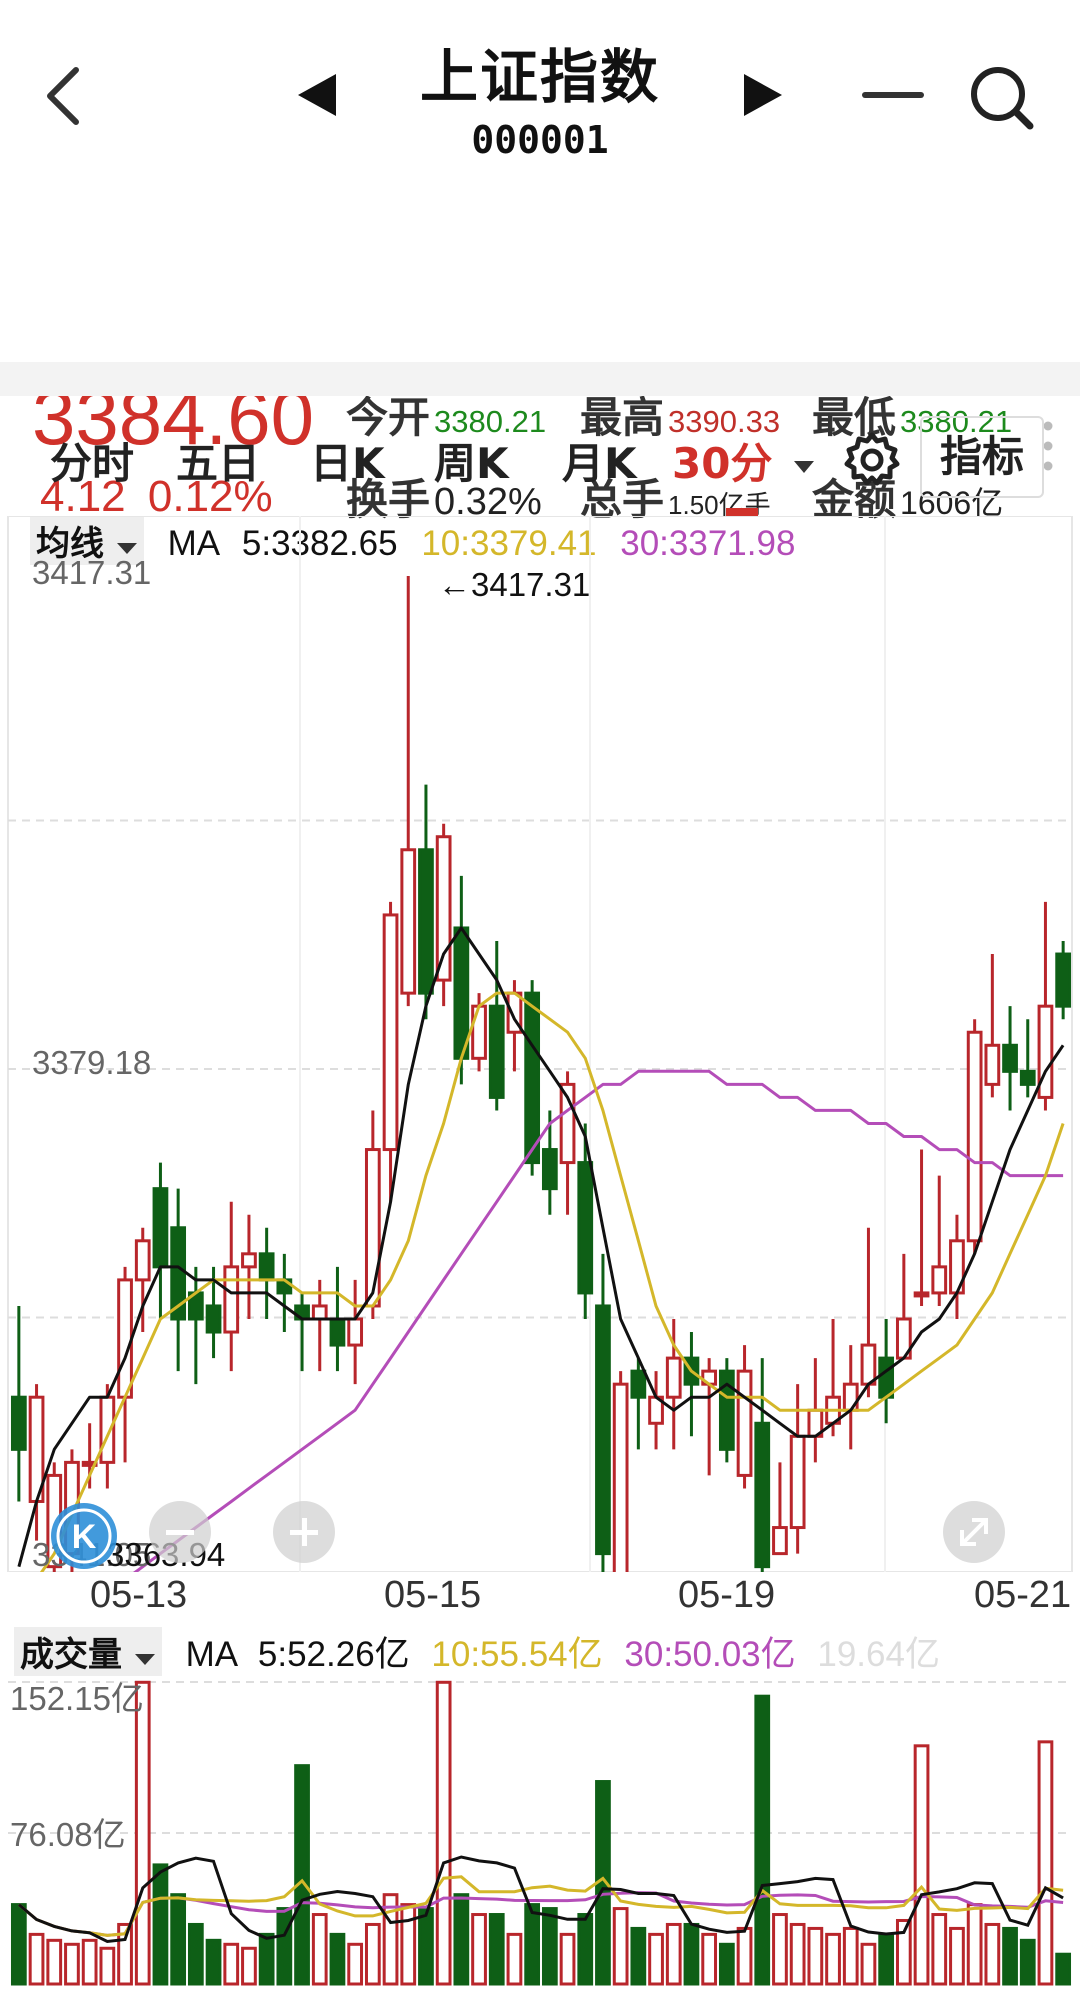 The height and width of the screenshot is (2010, 1080). I want to click on svg-text: K, so click(84, 1537).